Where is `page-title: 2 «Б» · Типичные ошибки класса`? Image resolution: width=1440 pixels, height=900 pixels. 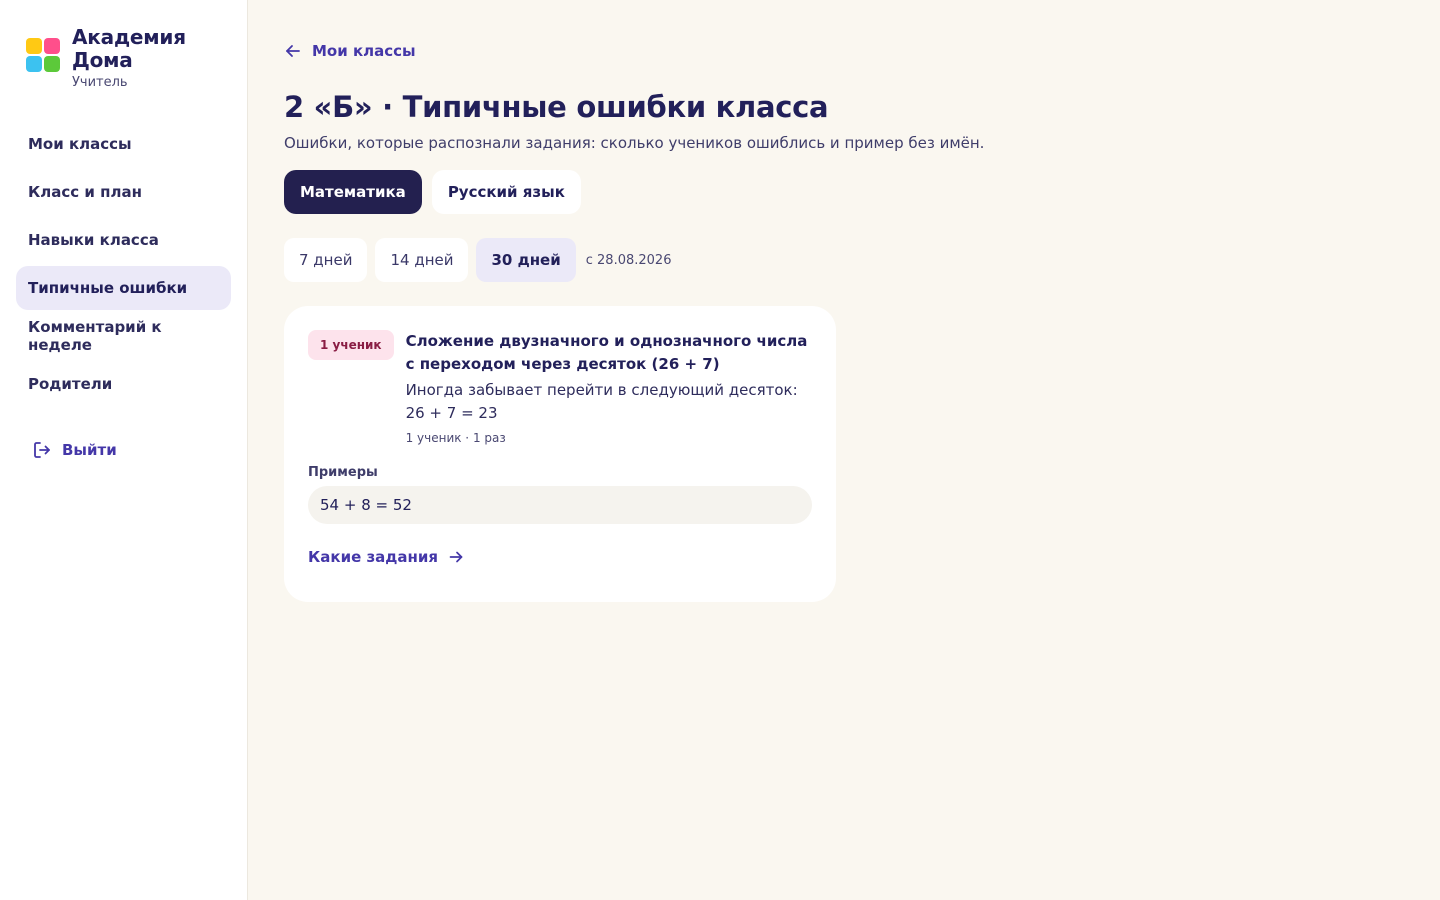 page-title: 2 «Б» · Типичные ошибки класса is located at coordinates (556, 107).